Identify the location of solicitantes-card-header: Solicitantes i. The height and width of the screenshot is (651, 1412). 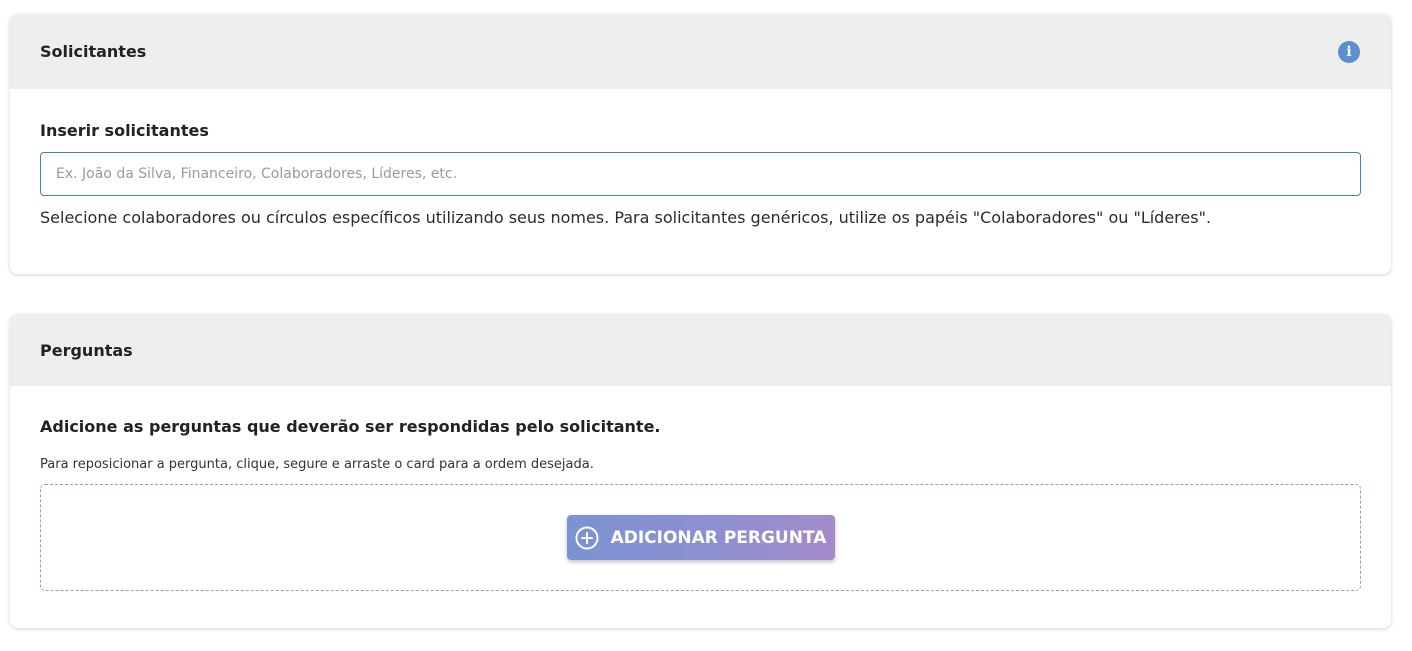
(700, 51).